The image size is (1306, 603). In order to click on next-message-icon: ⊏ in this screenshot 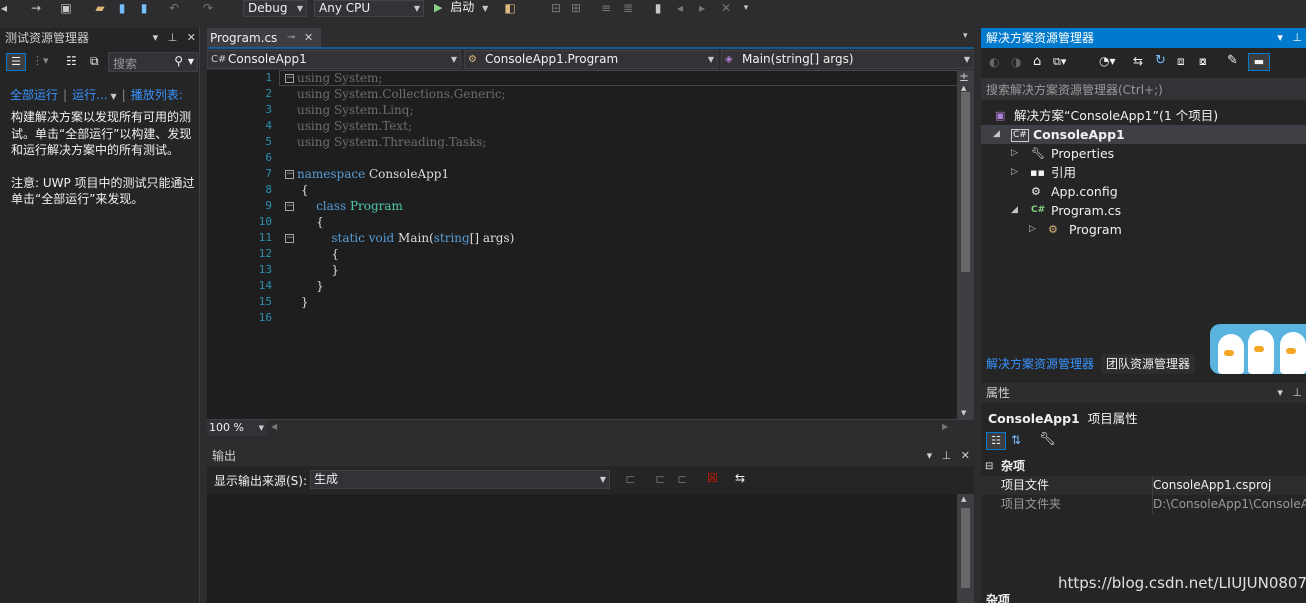, I will do `click(682, 479)`.